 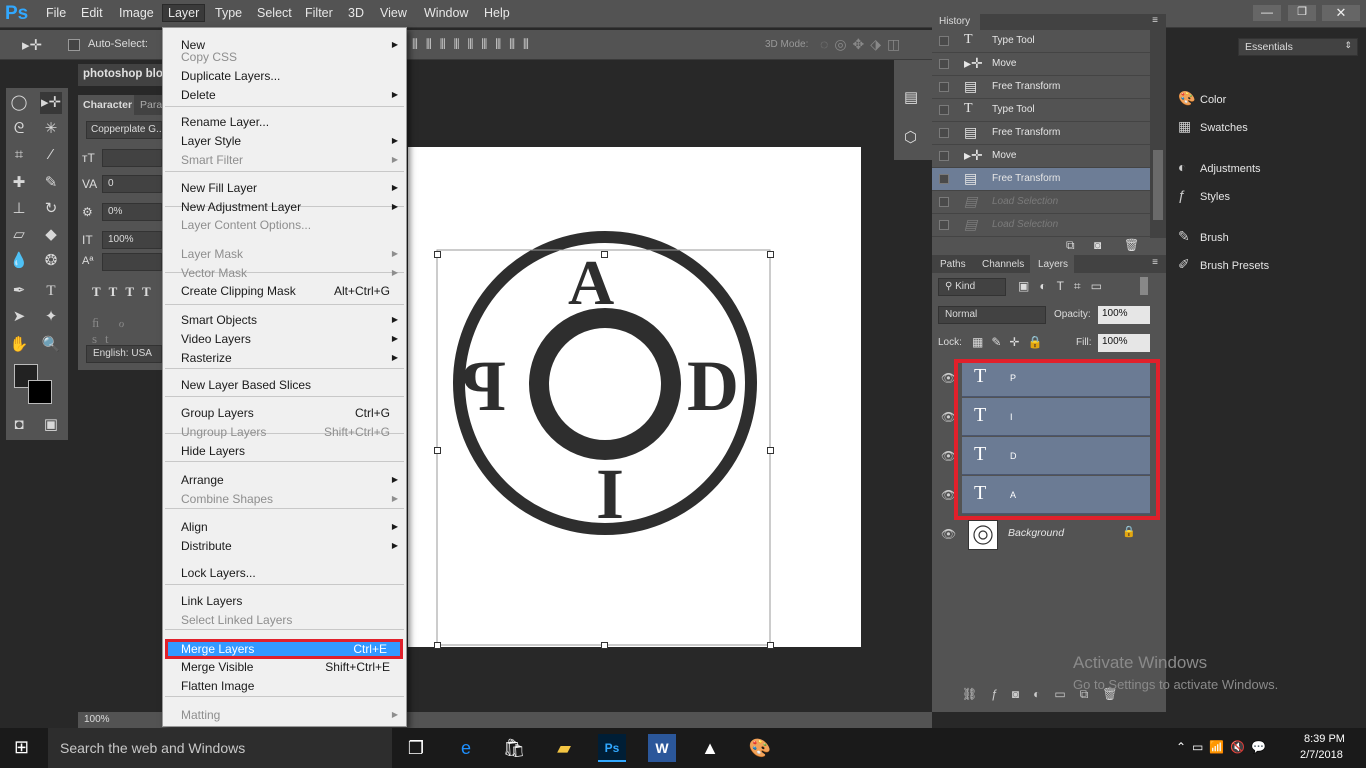 I want to click on history-scrollbar, so click(x=1158, y=134).